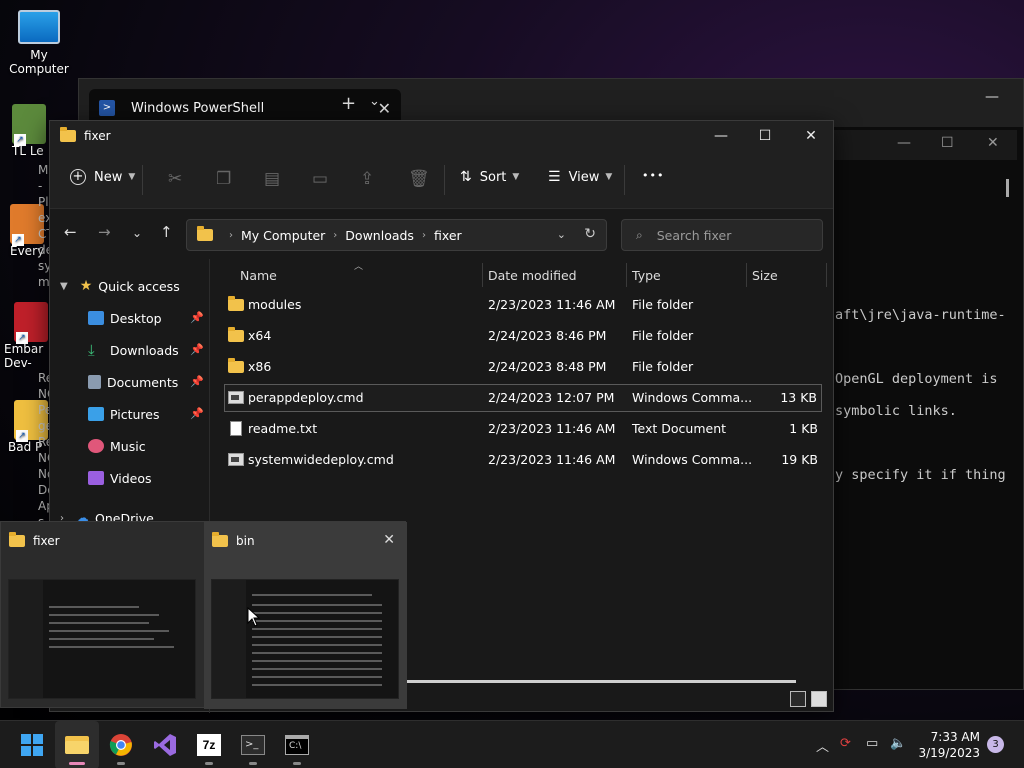  I want to click on console-icon: C:\, so click(297, 745).